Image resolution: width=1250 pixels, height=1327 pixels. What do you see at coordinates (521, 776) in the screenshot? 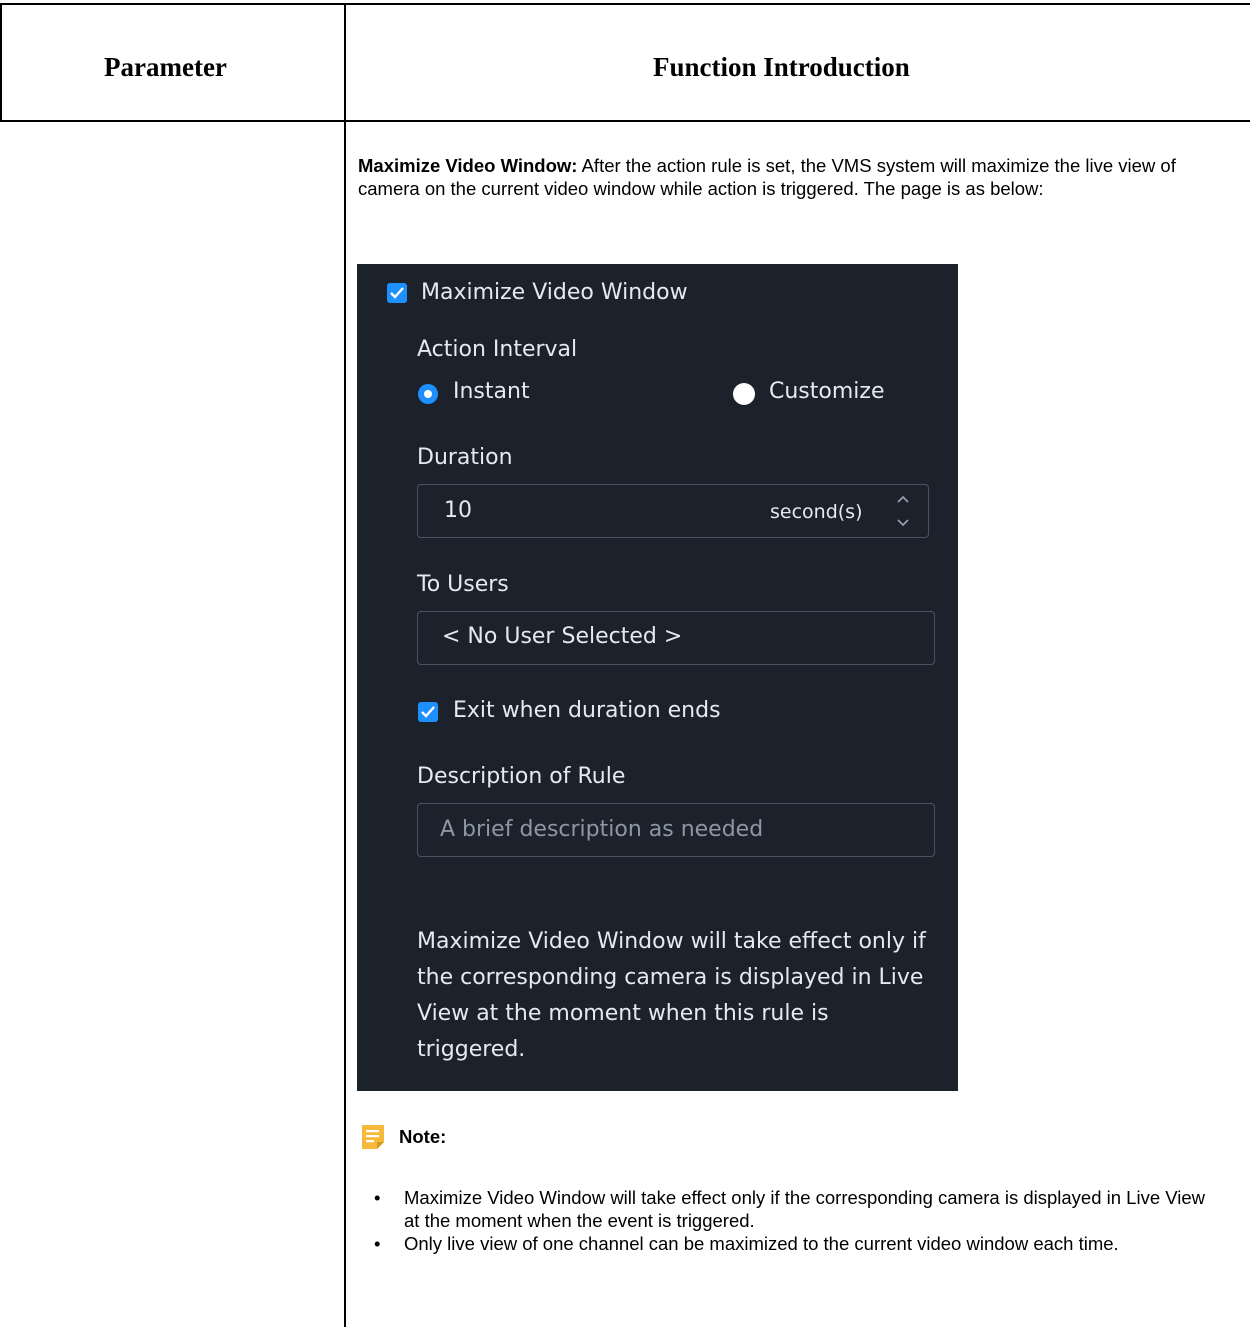
I see `description-label: Description of Rule` at bounding box center [521, 776].